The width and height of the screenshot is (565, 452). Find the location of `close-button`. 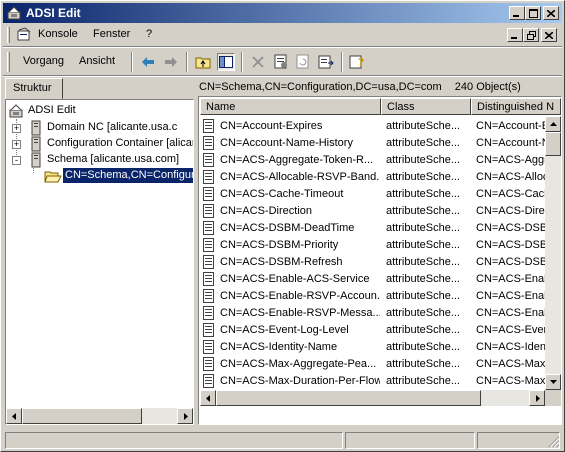

close-button is located at coordinates (551, 13).